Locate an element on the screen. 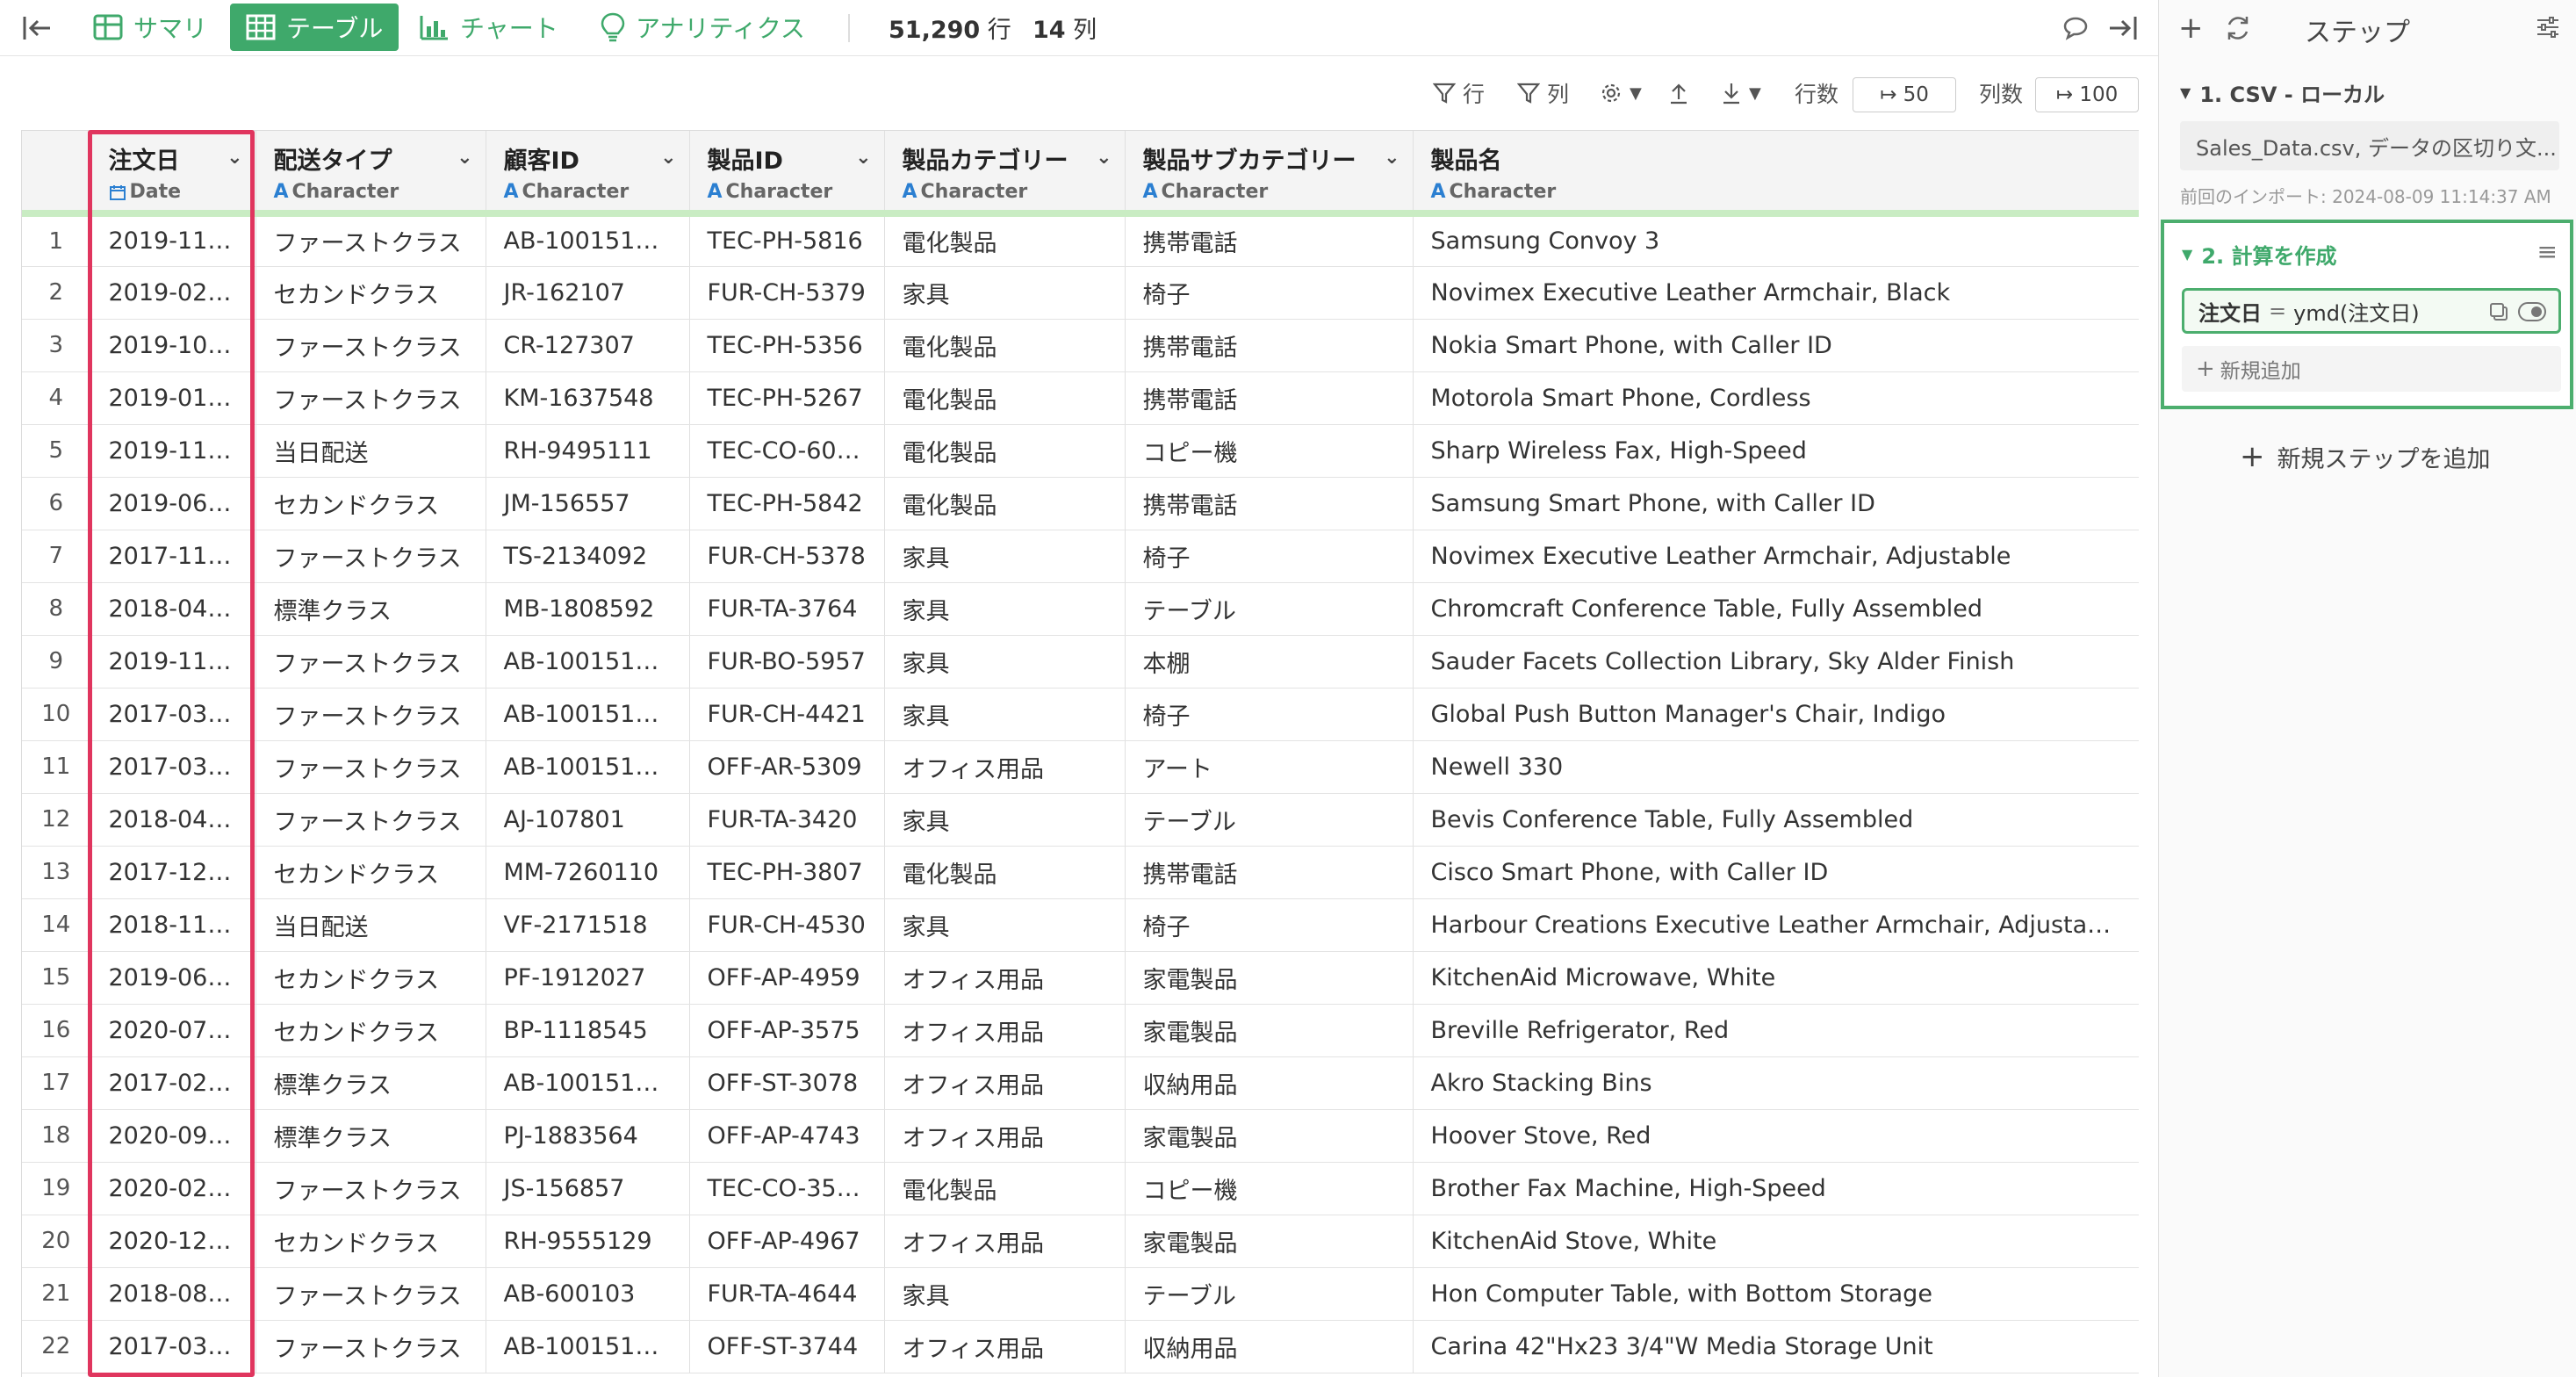 The width and height of the screenshot is (2576, 1377). product-name-cell: Akro Stacking Bins is located at coordinates (1776, 1083).